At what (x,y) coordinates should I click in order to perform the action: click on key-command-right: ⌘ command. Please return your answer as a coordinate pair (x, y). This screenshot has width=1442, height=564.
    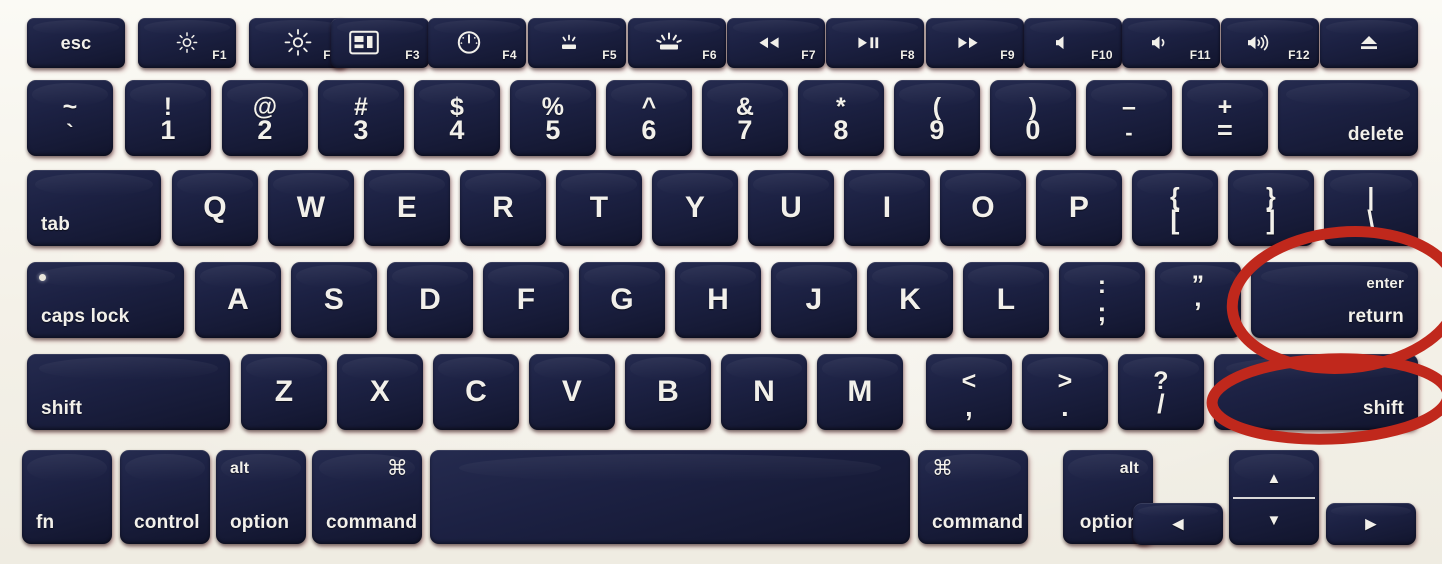
    Looking at the image, I should click on (973, 497).